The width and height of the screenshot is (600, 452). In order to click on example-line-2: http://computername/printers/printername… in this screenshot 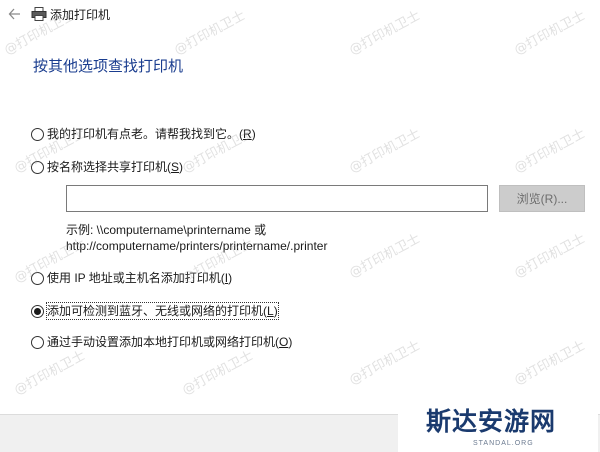, I will do `click(197, 246)`.